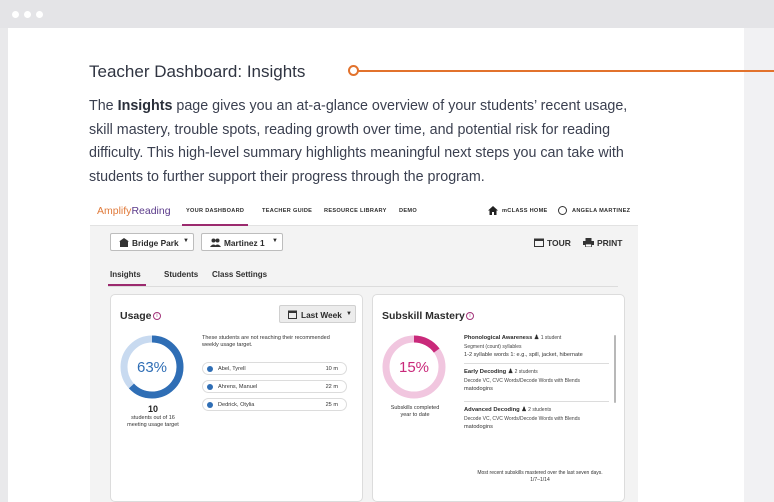  I want to click on callout-line, so click(565, 71).